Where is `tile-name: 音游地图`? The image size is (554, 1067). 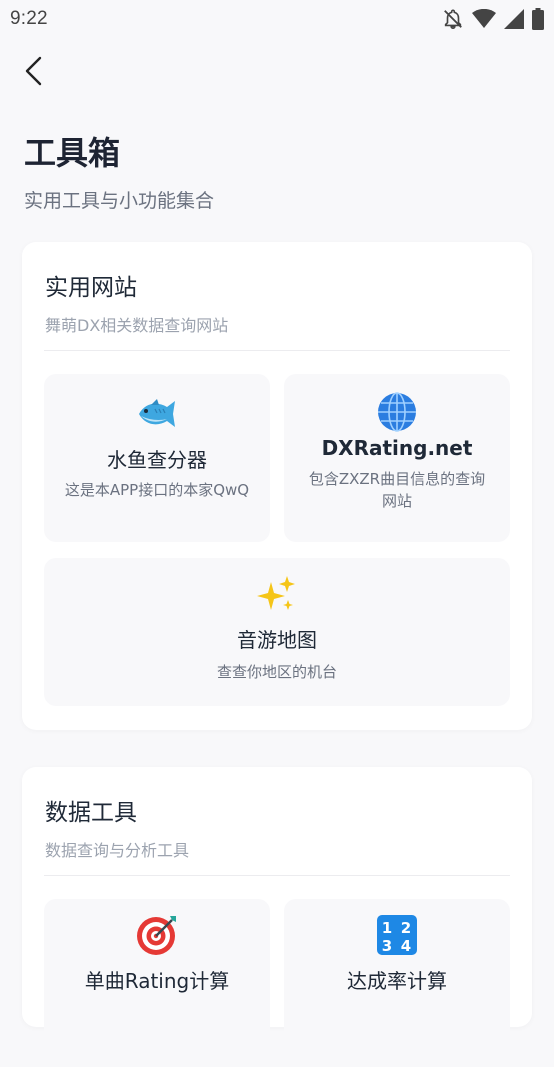 tile-name: 音游地图 is located at coordinates (277, 640).